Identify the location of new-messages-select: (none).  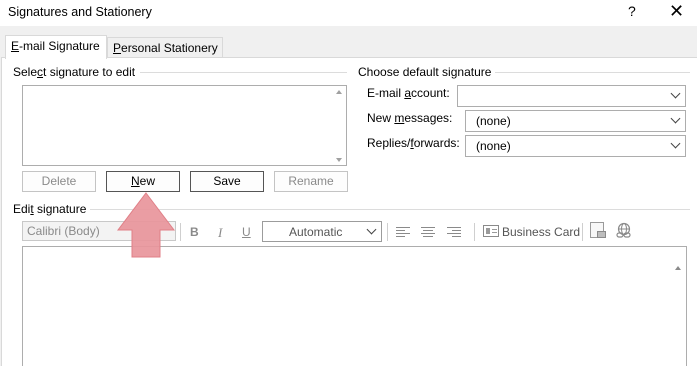
(575, 121).